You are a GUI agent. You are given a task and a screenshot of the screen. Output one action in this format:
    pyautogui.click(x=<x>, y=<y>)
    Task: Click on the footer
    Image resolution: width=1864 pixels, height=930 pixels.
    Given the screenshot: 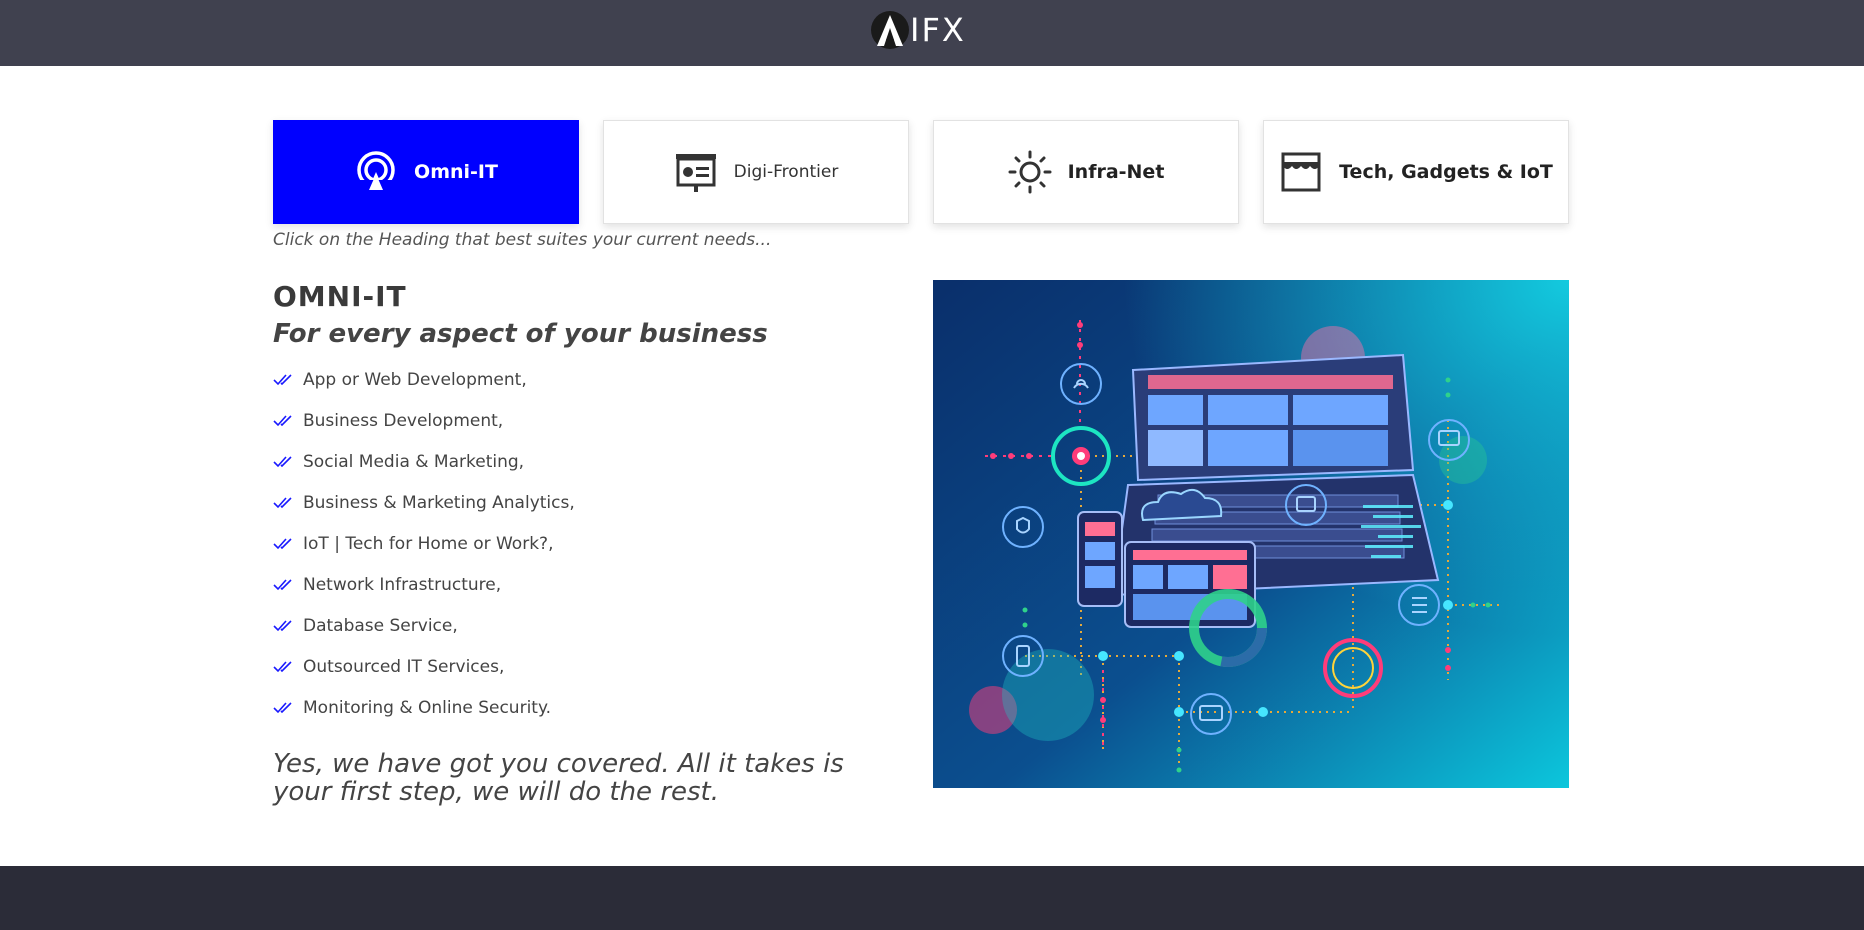 What is the action you would take?
    pyautogui.click(x=932, y=898)
    